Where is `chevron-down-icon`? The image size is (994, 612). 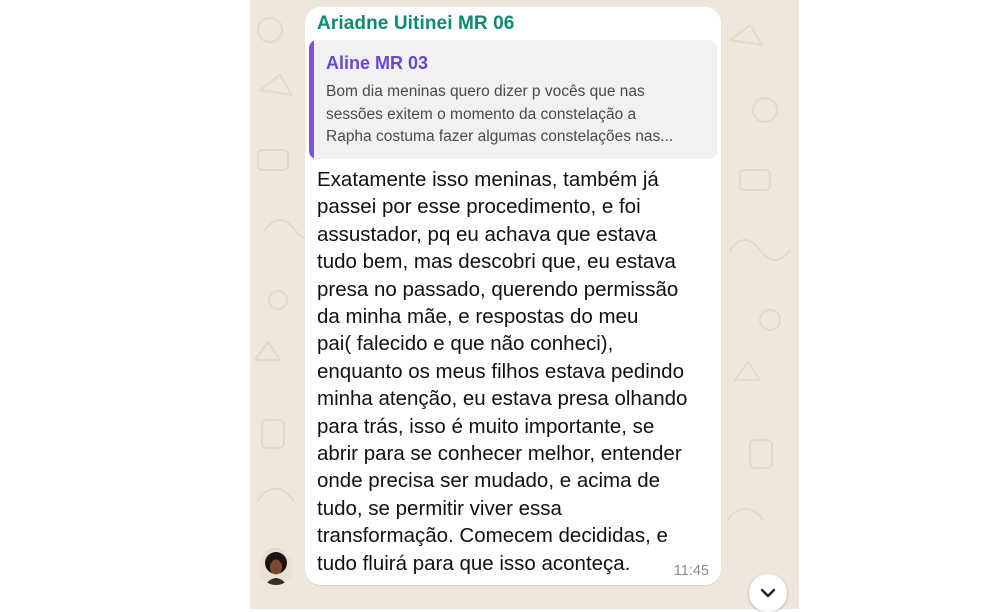 chevron-down-icon is located at coordinates (768, 593).